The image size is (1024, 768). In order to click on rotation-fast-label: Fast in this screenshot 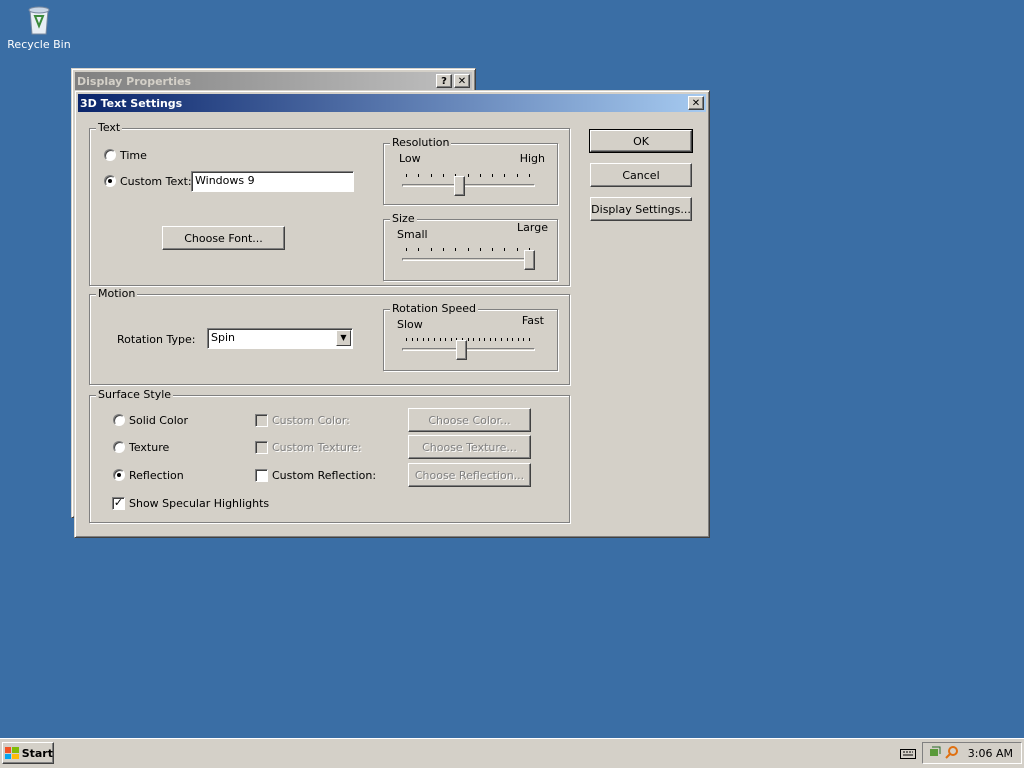, I will do `click(532, 320)`.